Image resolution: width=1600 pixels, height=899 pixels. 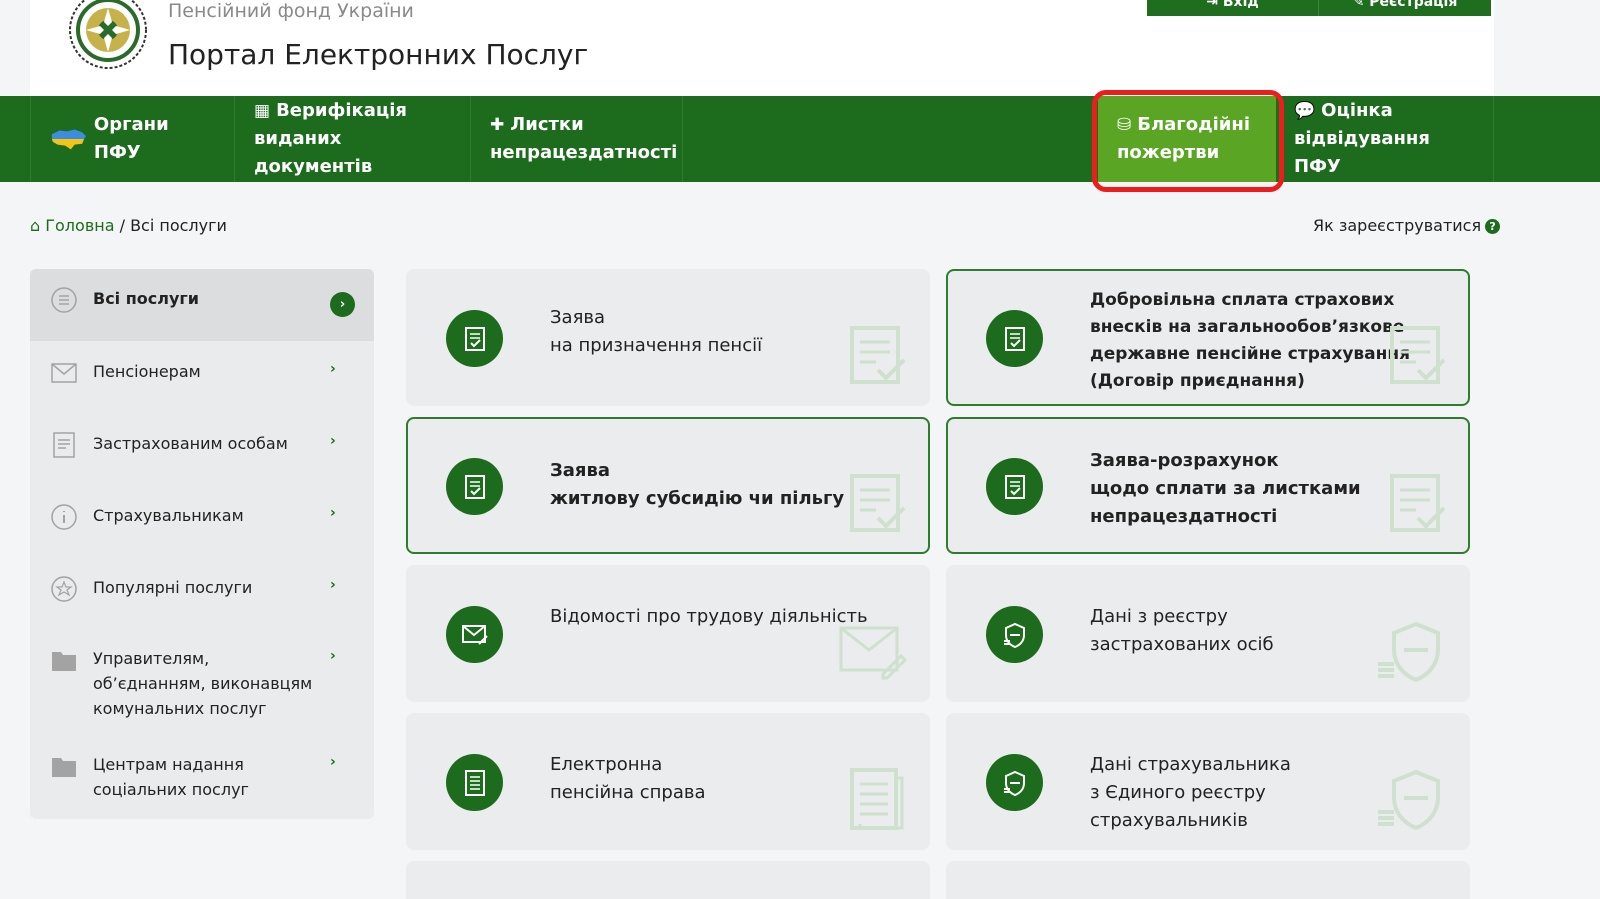 I want to click on service-card-pension-application: Заява на призначення пенсії, so click(x=668, y=337).